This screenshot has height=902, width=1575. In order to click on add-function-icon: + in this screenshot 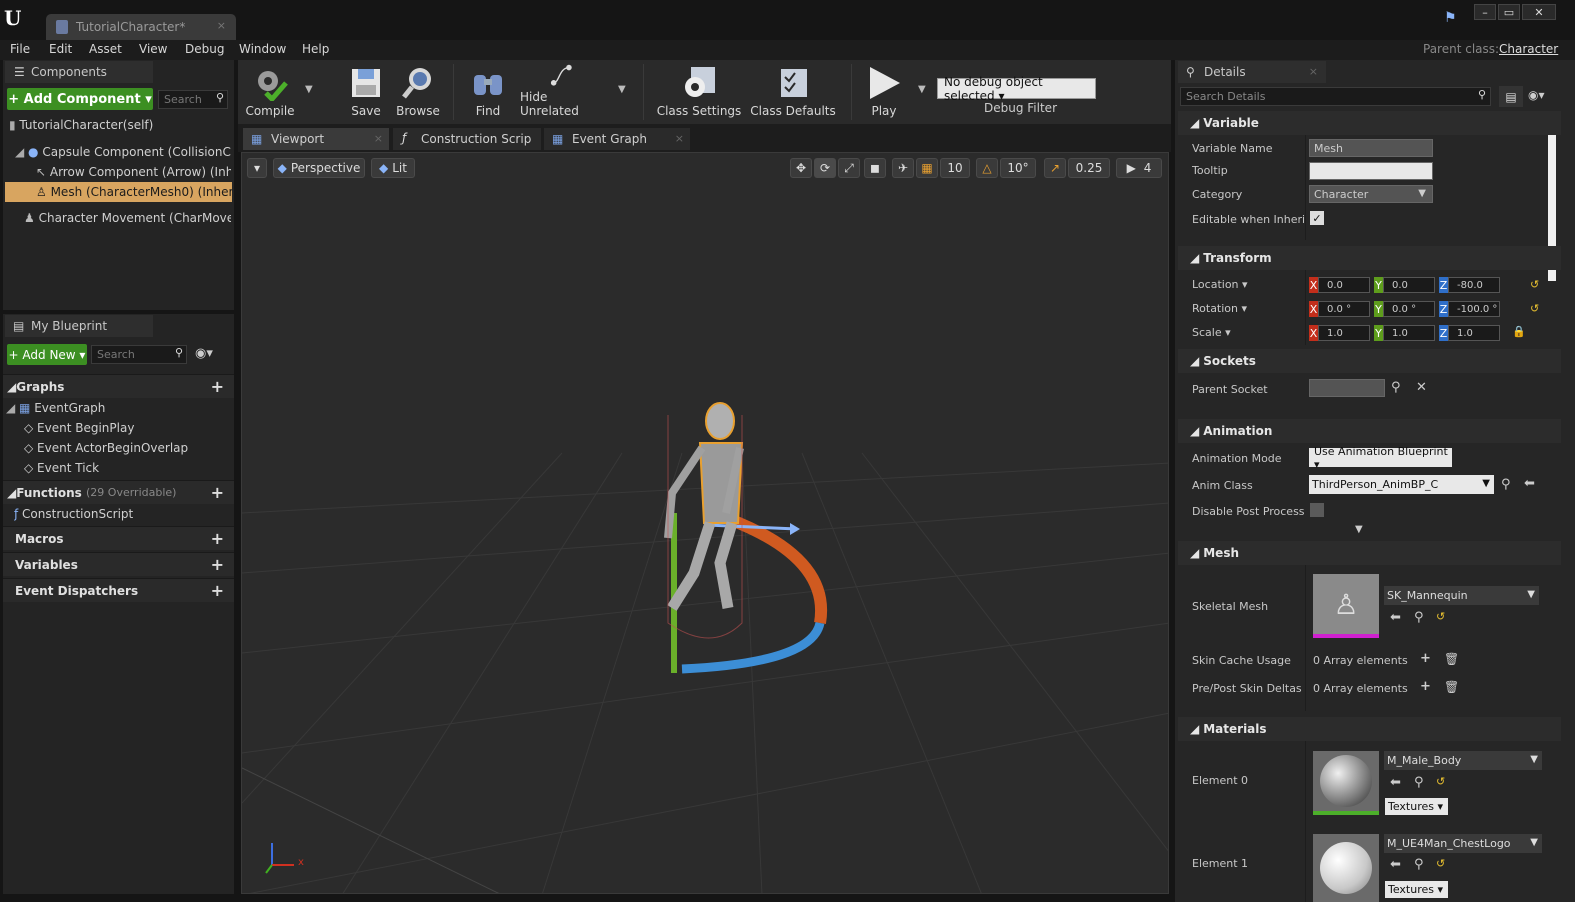, I will do `click(217, 492)`.